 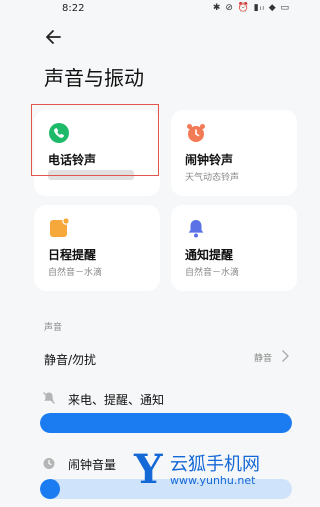 What do you see at coordinates (167, 400) in the screenshot?
I see `ring-volume-row: 来电、提醒、通知` at bounding box center [167, 400].